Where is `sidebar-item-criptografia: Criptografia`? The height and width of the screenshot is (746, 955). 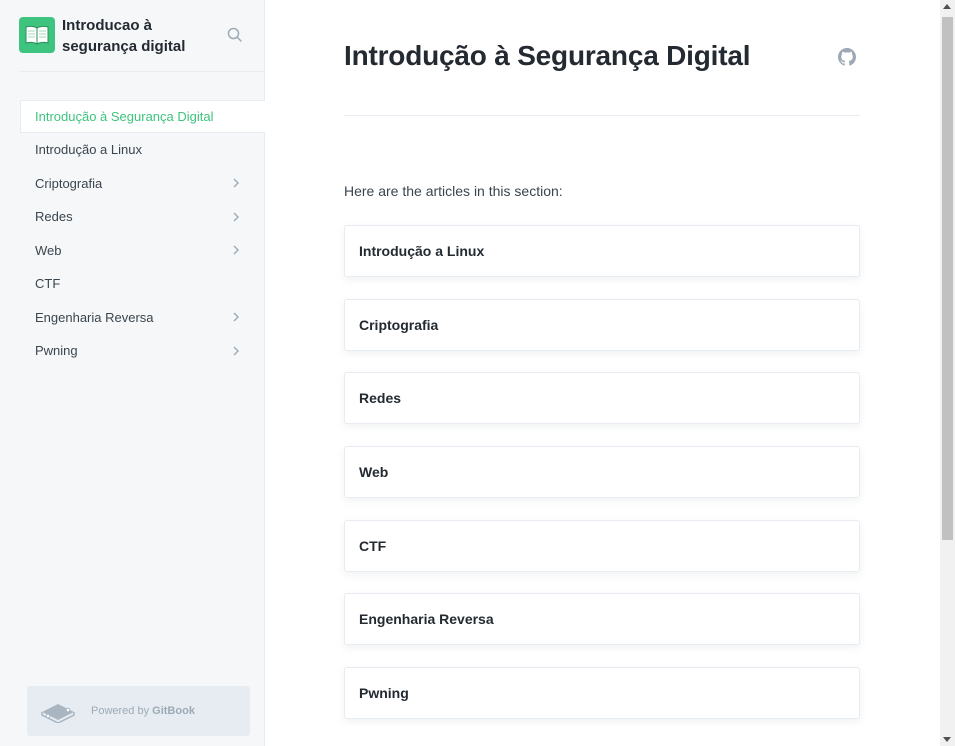 sidebar-item-criptografia: Criptografia is located at coordinates (142, 184).